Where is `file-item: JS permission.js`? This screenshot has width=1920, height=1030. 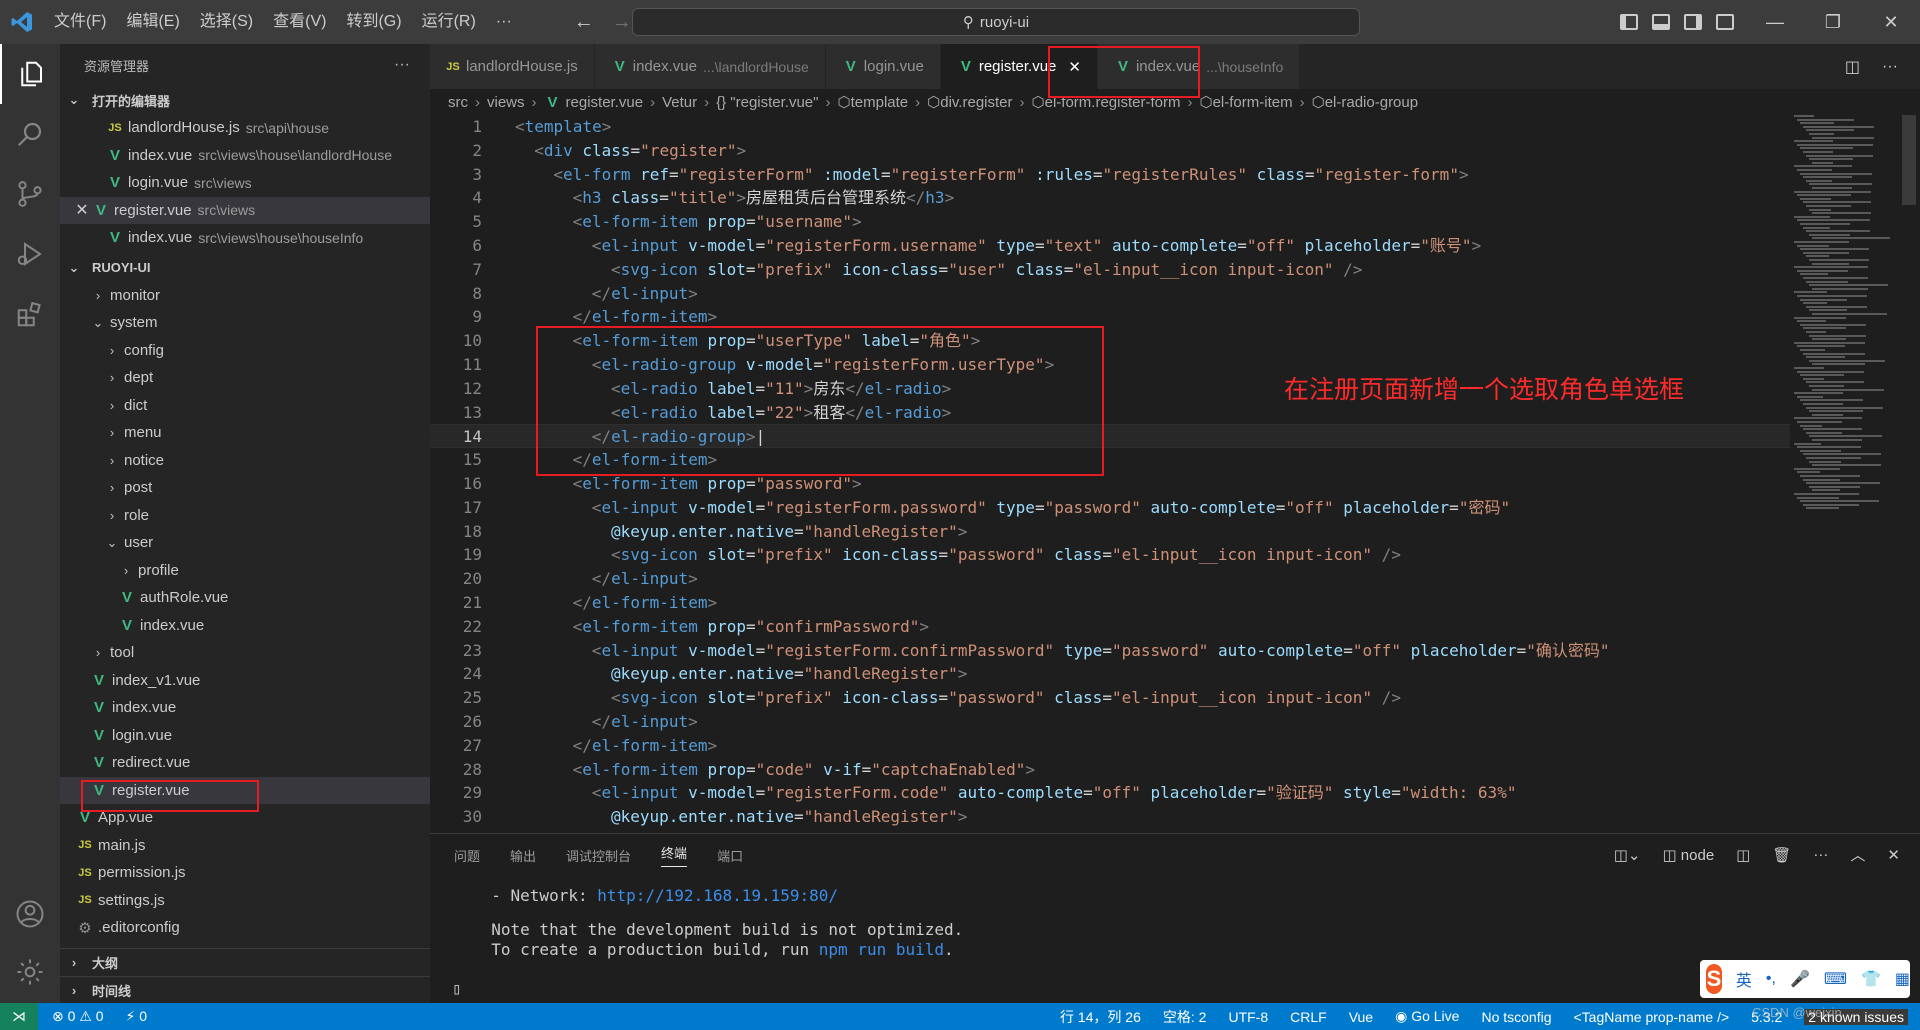
file-item: JS permission.js is located at coordinates (245, 873).